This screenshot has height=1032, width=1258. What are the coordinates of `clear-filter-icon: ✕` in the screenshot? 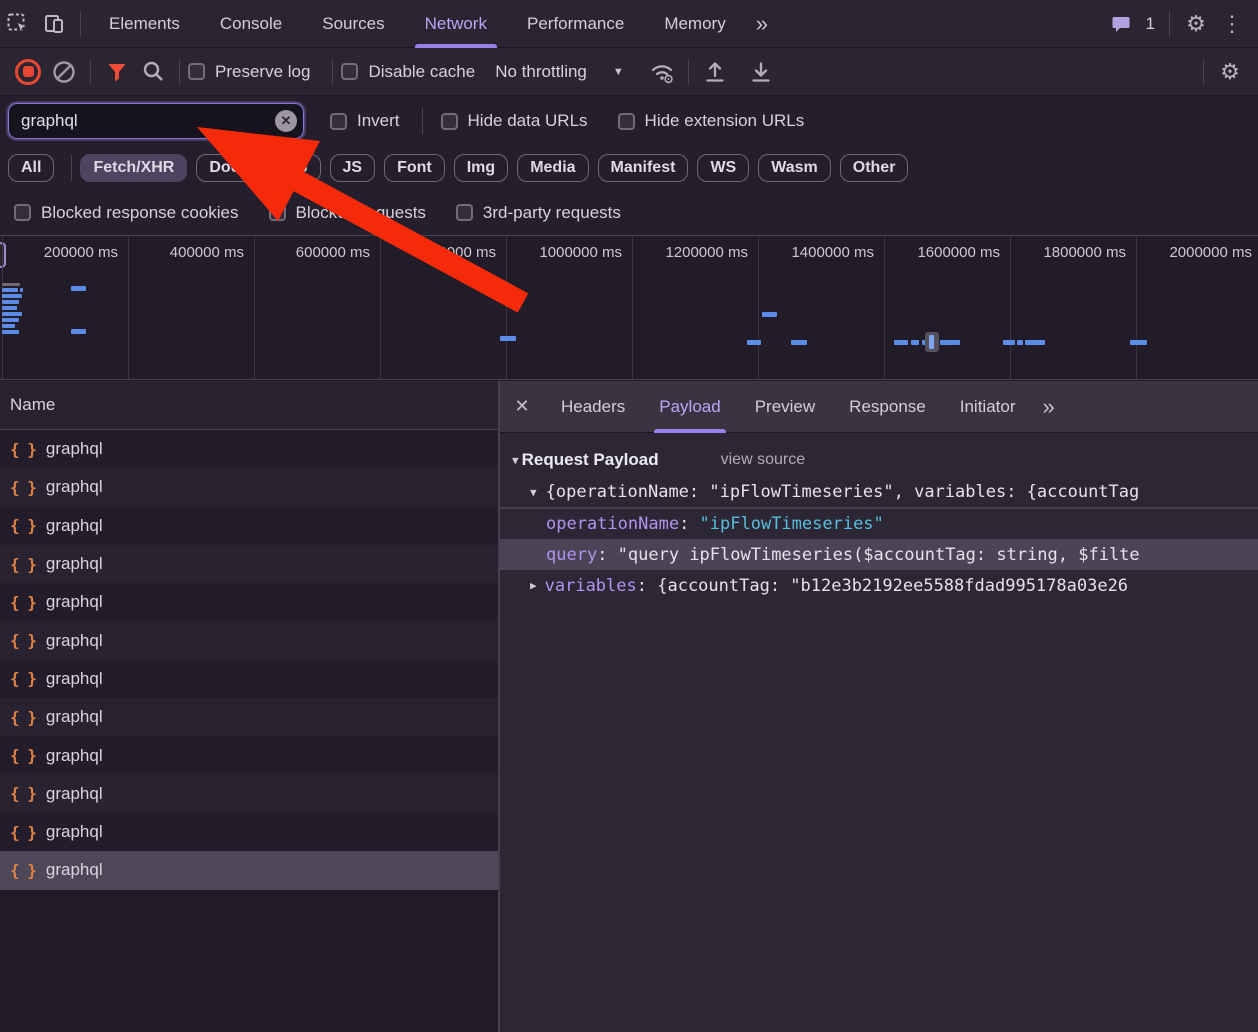 It's located at (286, 121).